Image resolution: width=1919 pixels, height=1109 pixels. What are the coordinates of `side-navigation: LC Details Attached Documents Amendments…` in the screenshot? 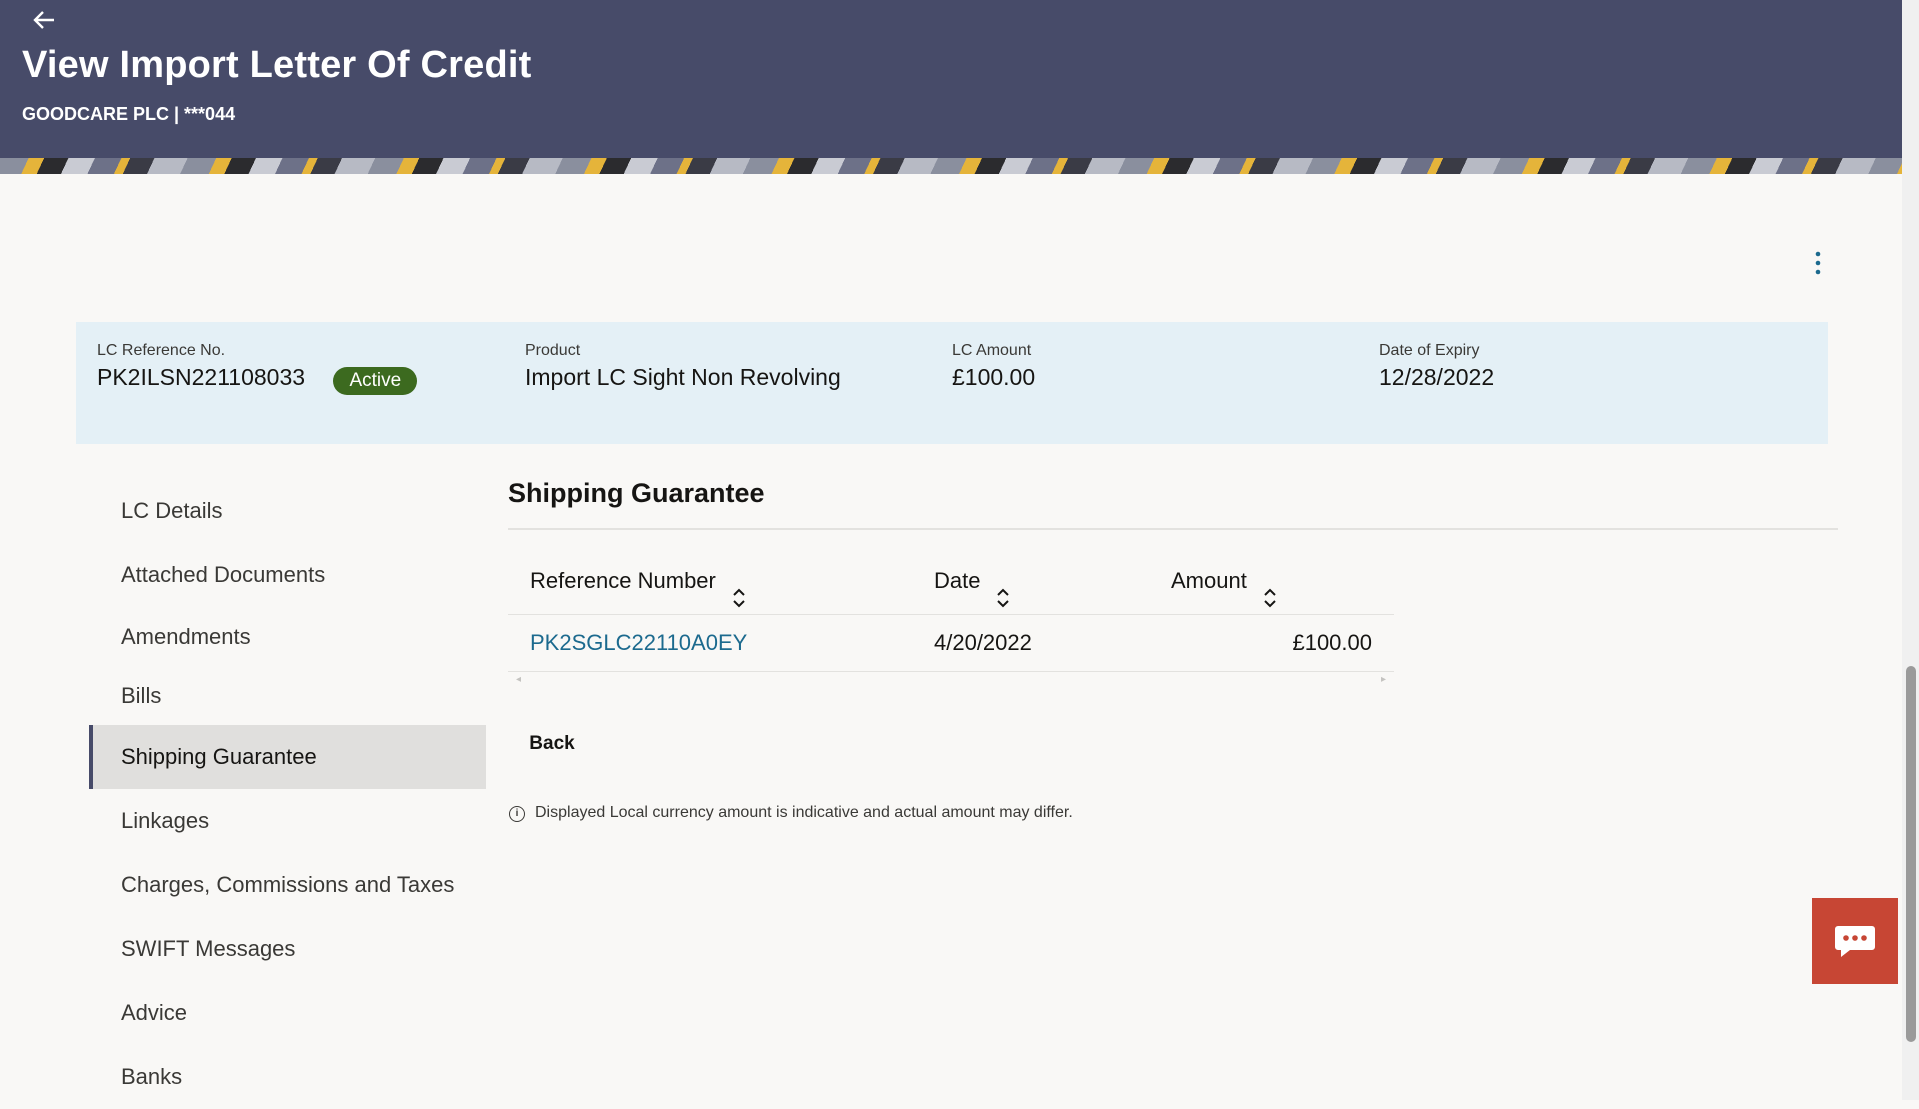 It's located at (287, 794).